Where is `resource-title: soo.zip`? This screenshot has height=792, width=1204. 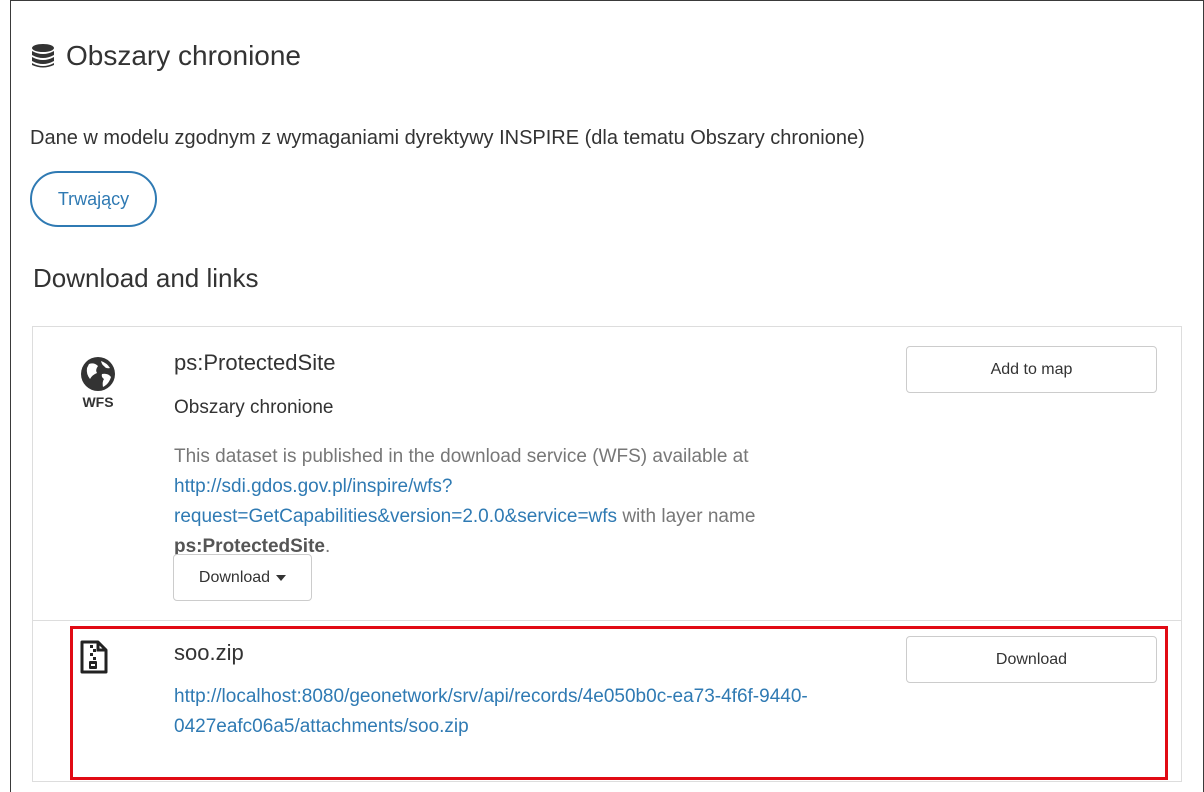 resource-title: soo.zip is located at coordinates (209, 652).